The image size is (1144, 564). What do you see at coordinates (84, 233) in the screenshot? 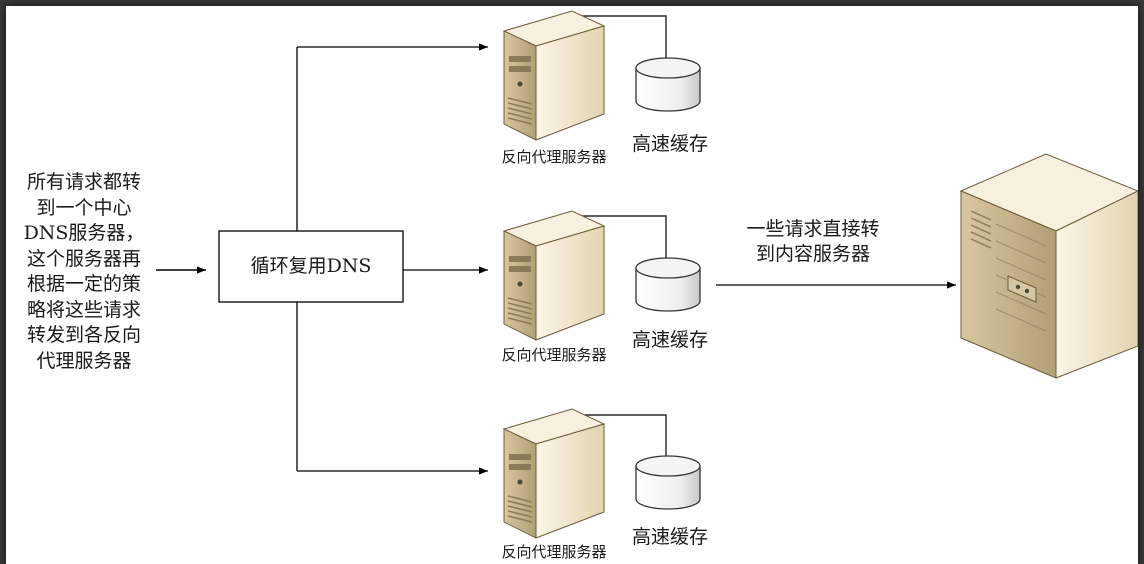
I see `request-note-line: DNS服务器，` at bounding box center [84, 233].